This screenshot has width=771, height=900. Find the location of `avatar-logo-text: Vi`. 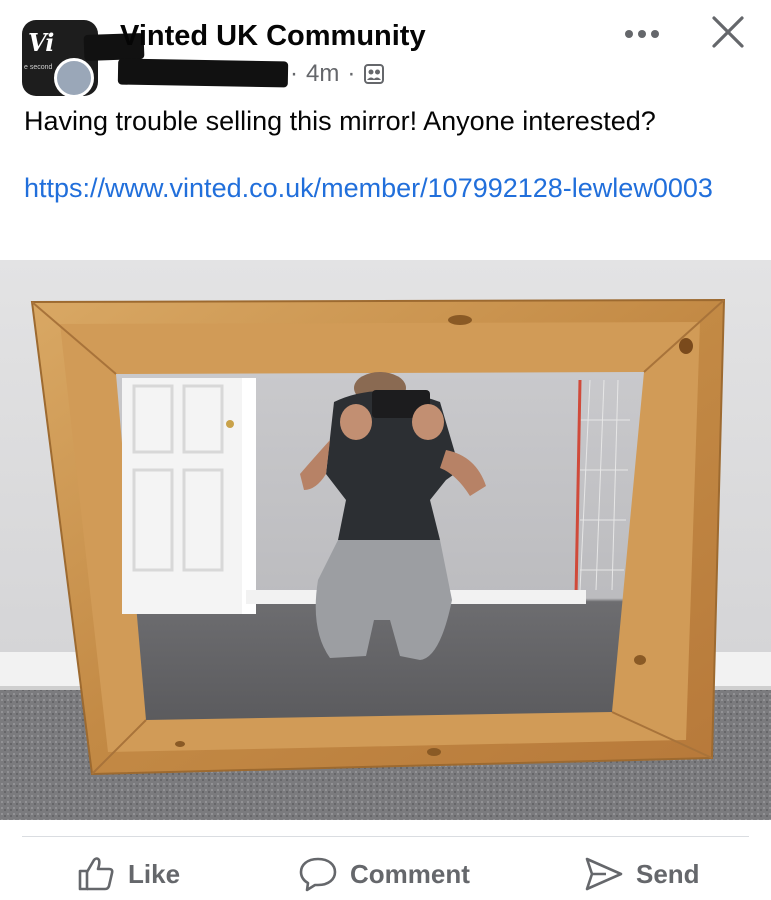

avatar-logo-text: Vi is located at coordinates (41, 42).